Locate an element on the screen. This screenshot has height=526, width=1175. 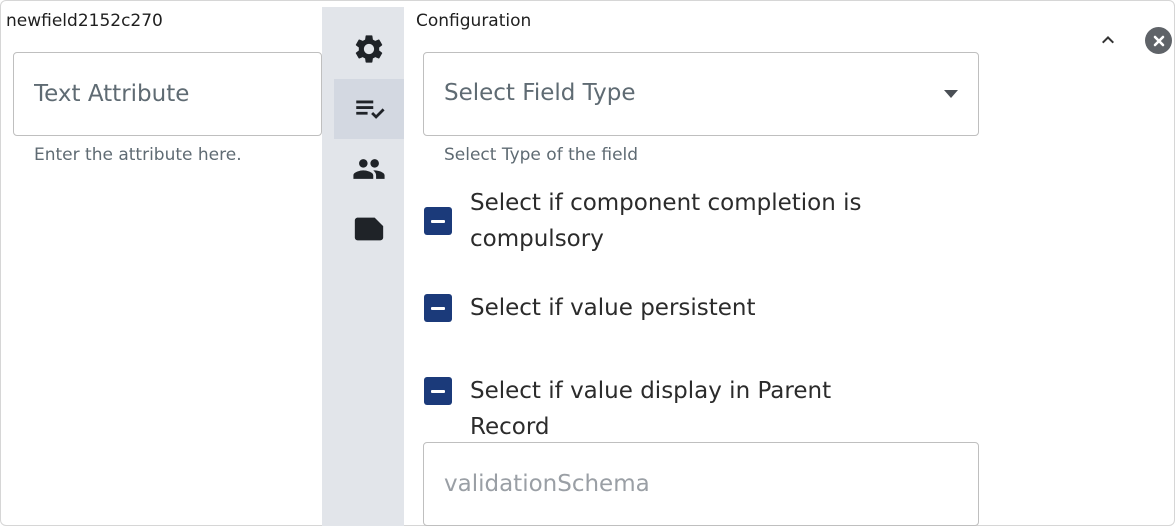
persistent-checkbox-row: Select if value persistent is located at coordinates (667, 308).